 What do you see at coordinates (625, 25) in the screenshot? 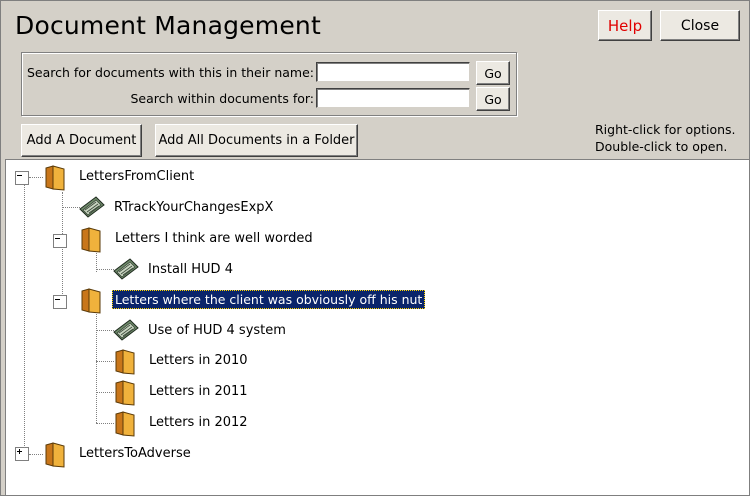
I see `help-button: Help` at bounding box center [625, 25].